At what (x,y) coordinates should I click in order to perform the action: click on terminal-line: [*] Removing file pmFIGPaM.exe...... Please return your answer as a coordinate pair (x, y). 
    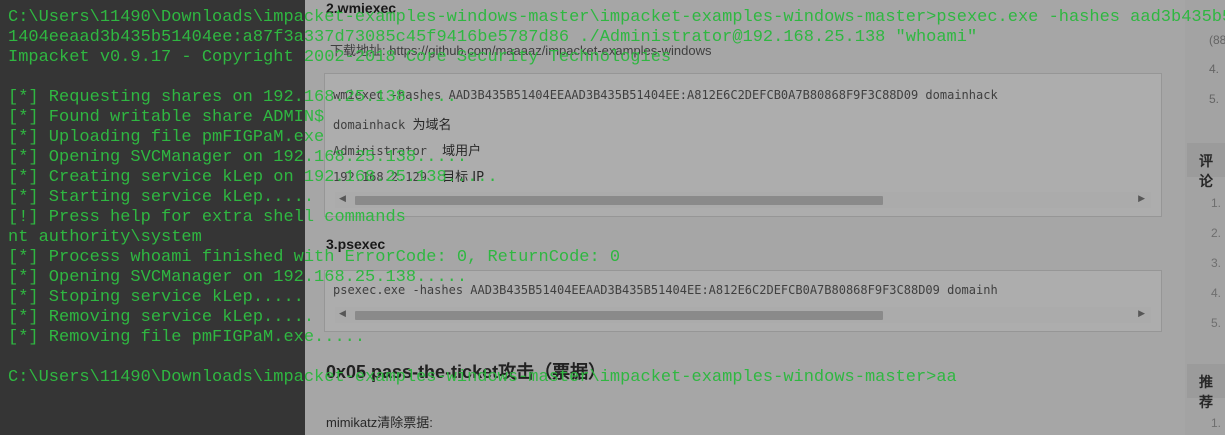
    Looking at the image, I should click on (187, 337).